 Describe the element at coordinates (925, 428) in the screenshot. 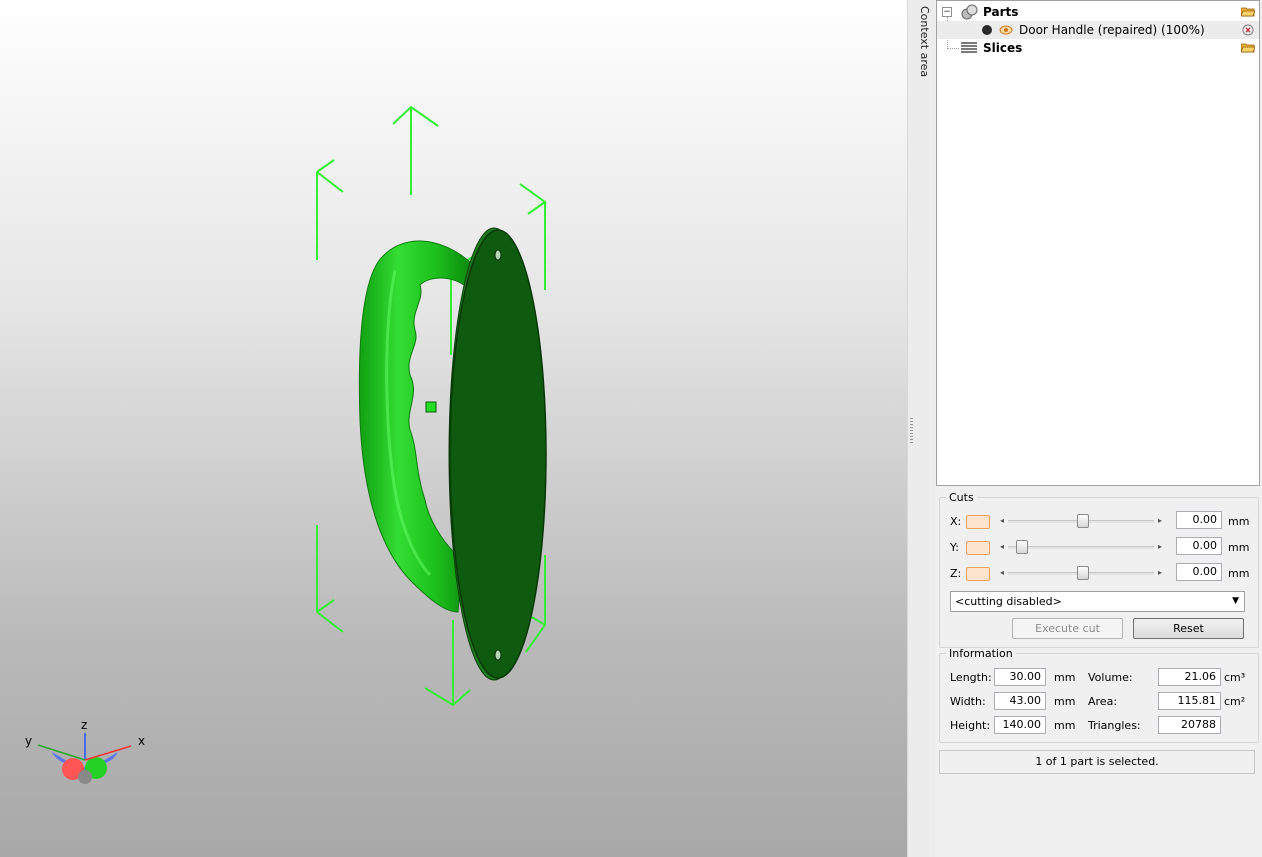

I see `context-area-tab: Context area` at that location.